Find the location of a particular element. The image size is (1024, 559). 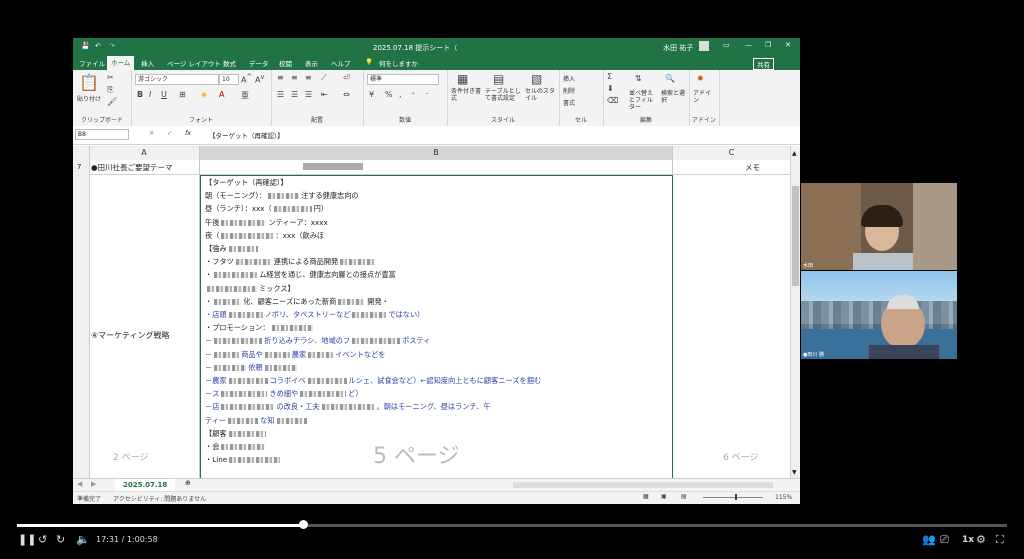

undo-icon: ↶ is located at coordinates (98, 46).